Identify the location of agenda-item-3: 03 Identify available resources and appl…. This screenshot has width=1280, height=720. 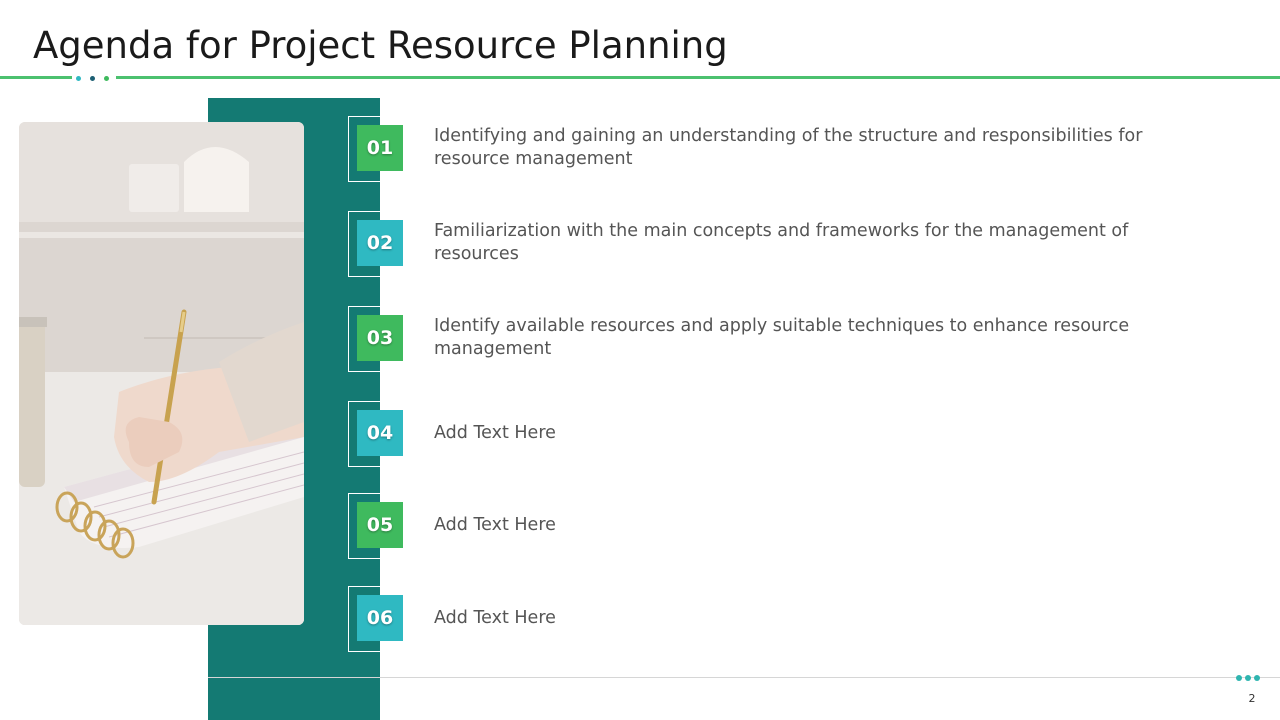
(798, 339).